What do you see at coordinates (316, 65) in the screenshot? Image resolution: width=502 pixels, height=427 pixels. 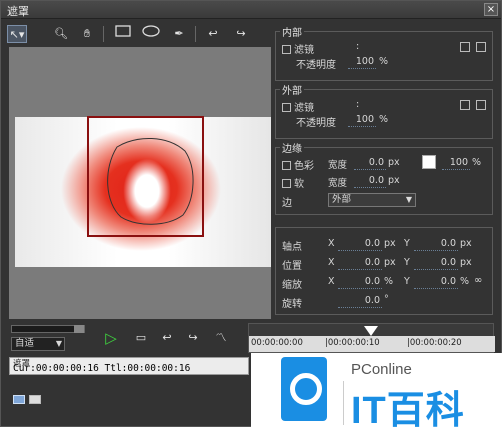 I see `inner-opacity-label: 不透明度` at bounding box center [316, 65].